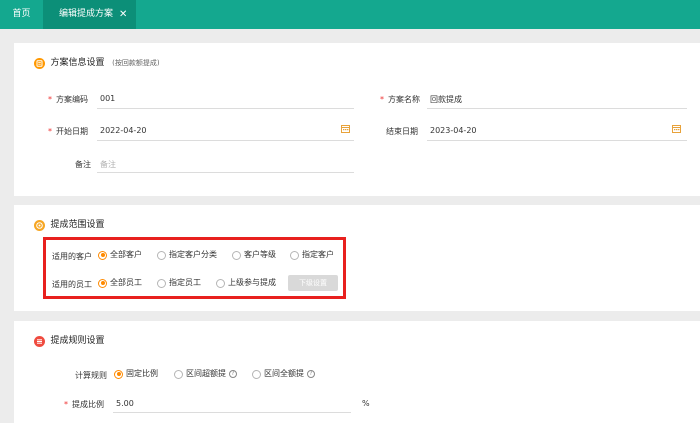  What do you see at coordinates (86, 14) in the screenshot?
I see `tab-label: 编辑提成方案` at bounding box center [86, 14].